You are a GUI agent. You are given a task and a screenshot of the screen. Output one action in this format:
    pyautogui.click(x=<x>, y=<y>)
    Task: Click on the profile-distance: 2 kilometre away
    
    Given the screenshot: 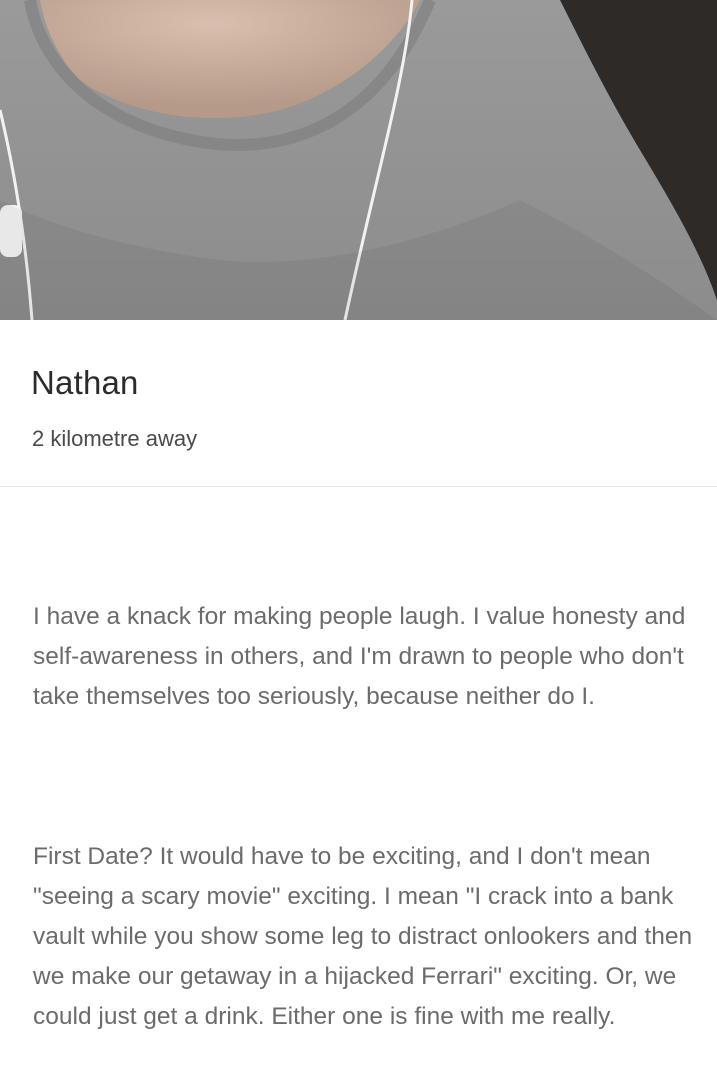 What is the action you would take?
    pyautogui.click(x=115, y=438)
    